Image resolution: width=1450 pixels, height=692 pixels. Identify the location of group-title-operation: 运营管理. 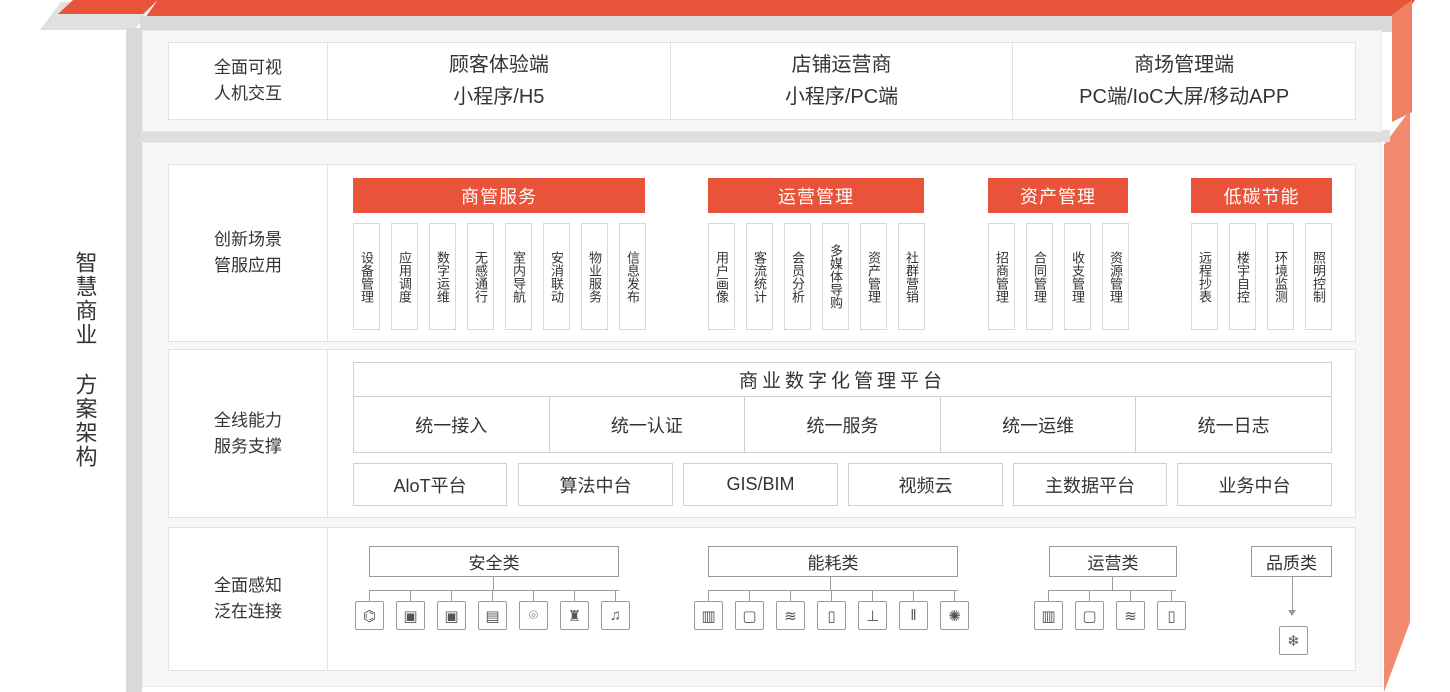
(816, 195).